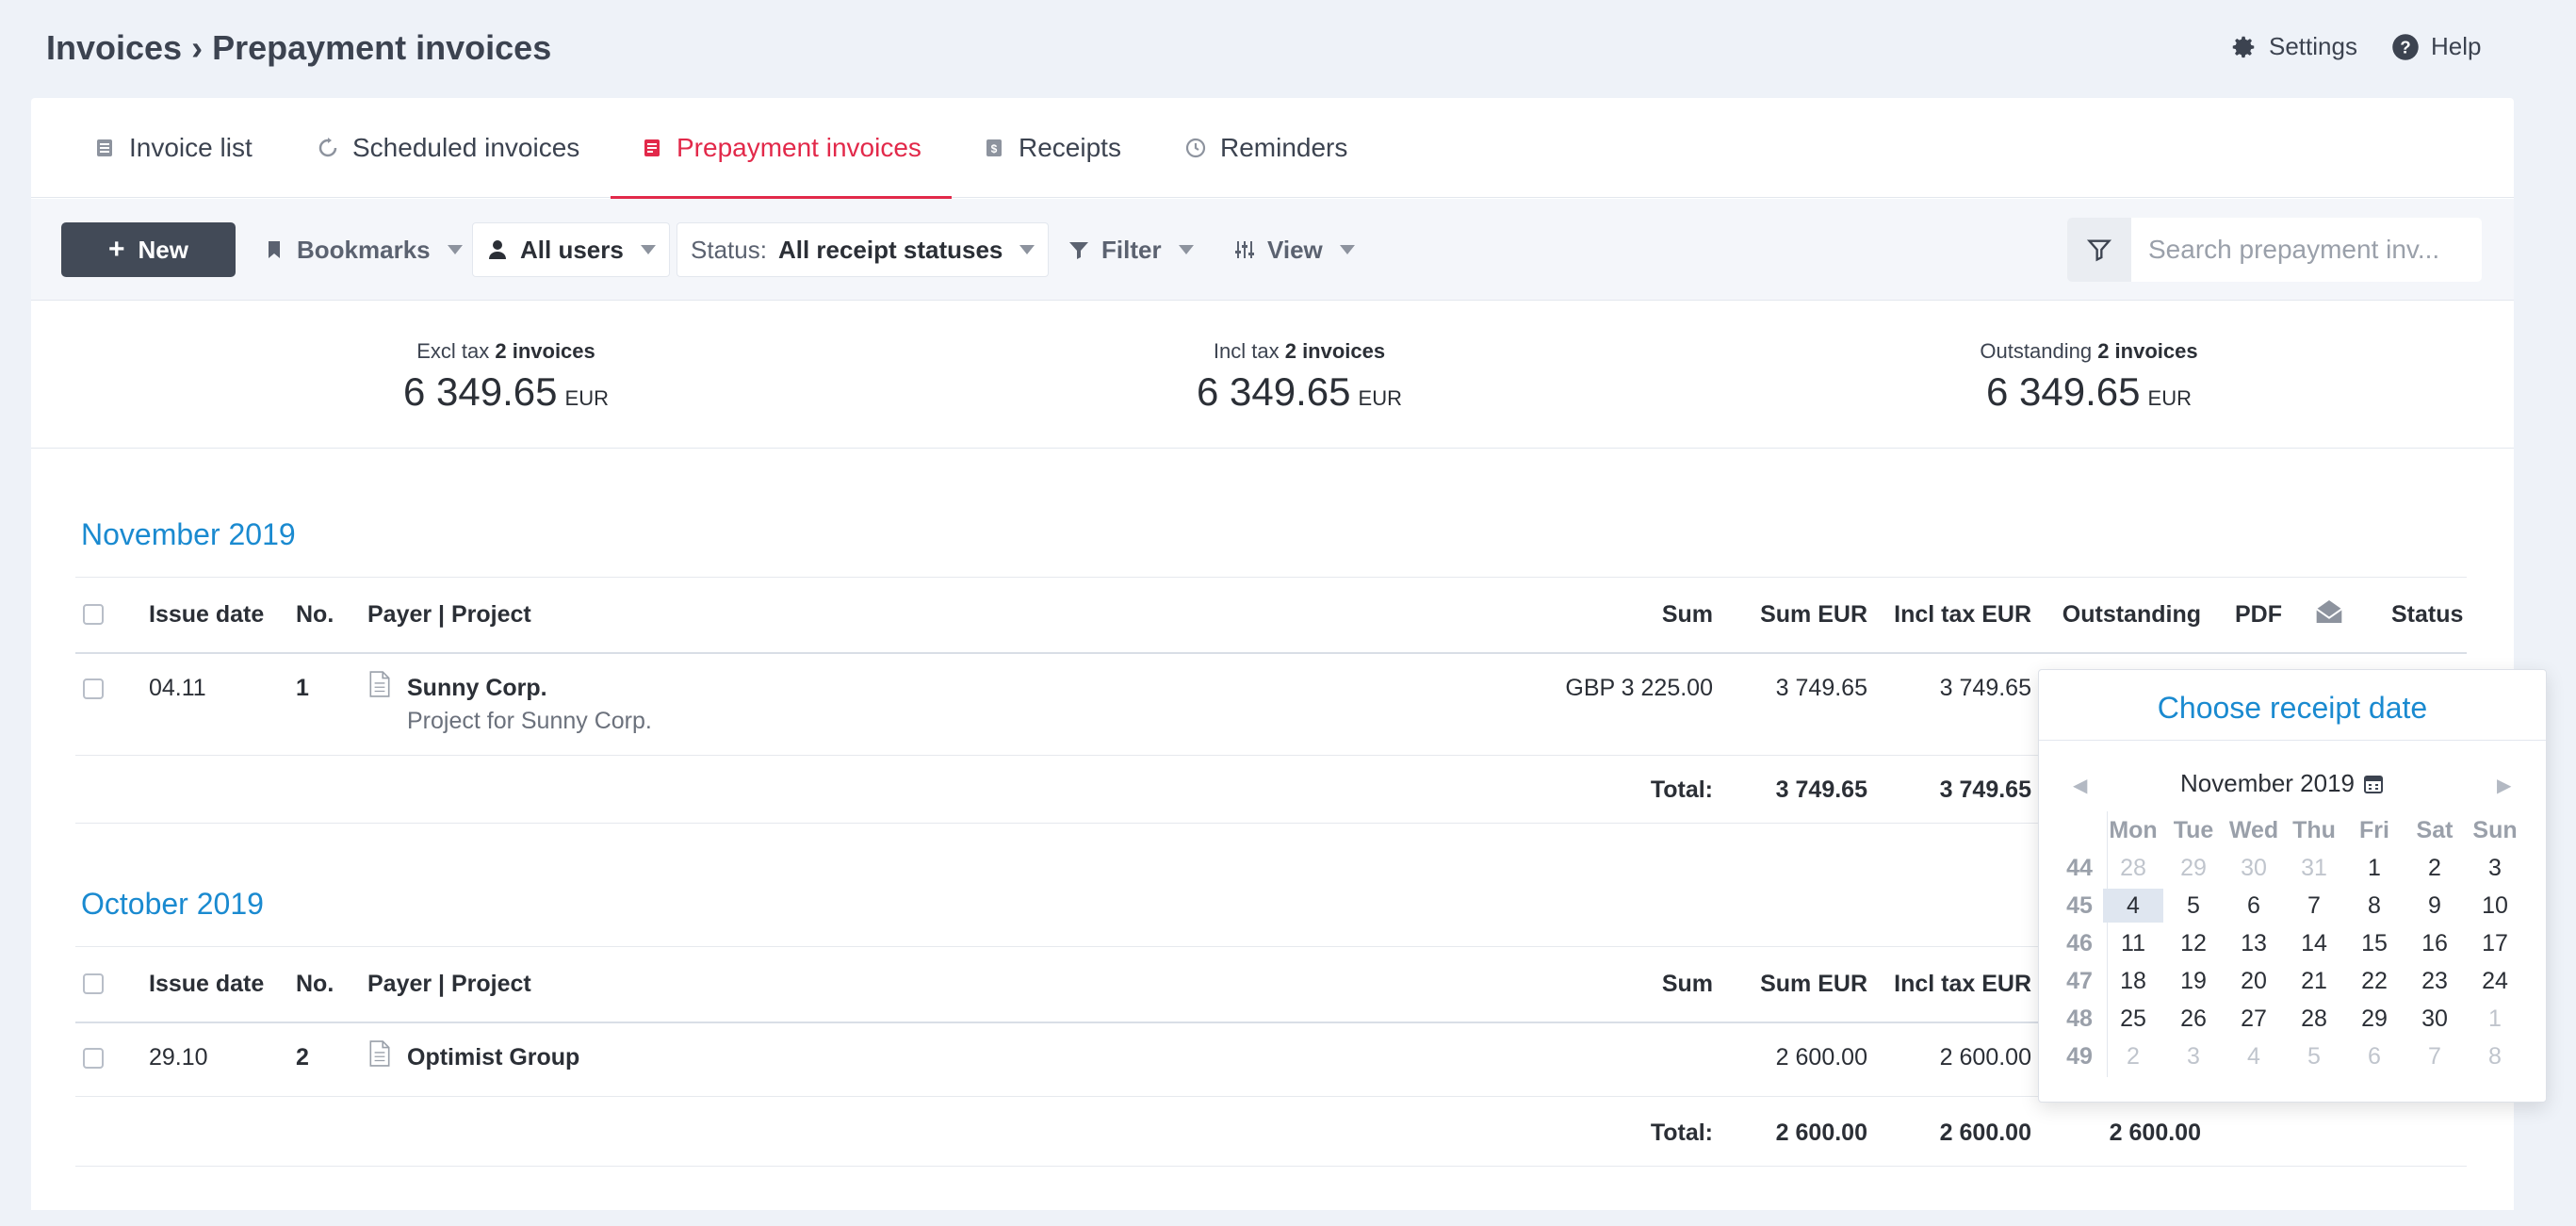 The image size is (2576, 1226). Describe the element at coordinates (448, 148) in the screenshot. I see `tab-scheduled-invoices: Scheduled invoices` at that location.